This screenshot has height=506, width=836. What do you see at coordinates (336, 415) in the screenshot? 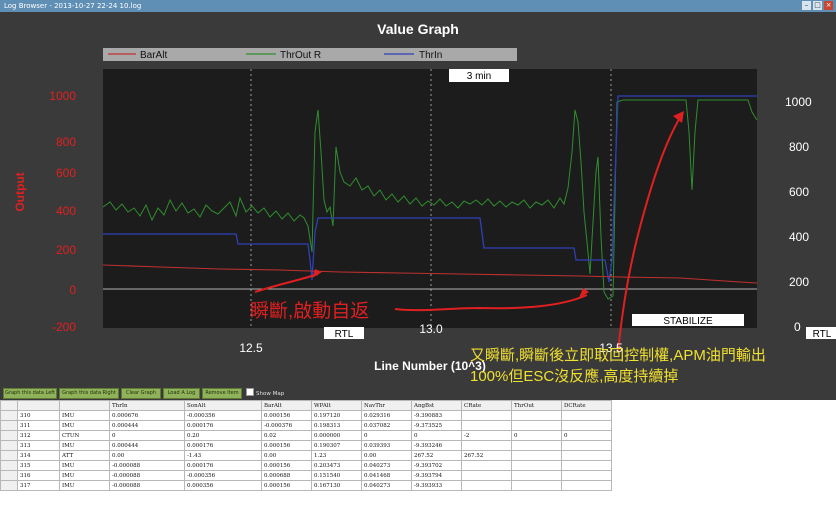
I see `table-cell: 0.197120` at bounding box center [336, 415].